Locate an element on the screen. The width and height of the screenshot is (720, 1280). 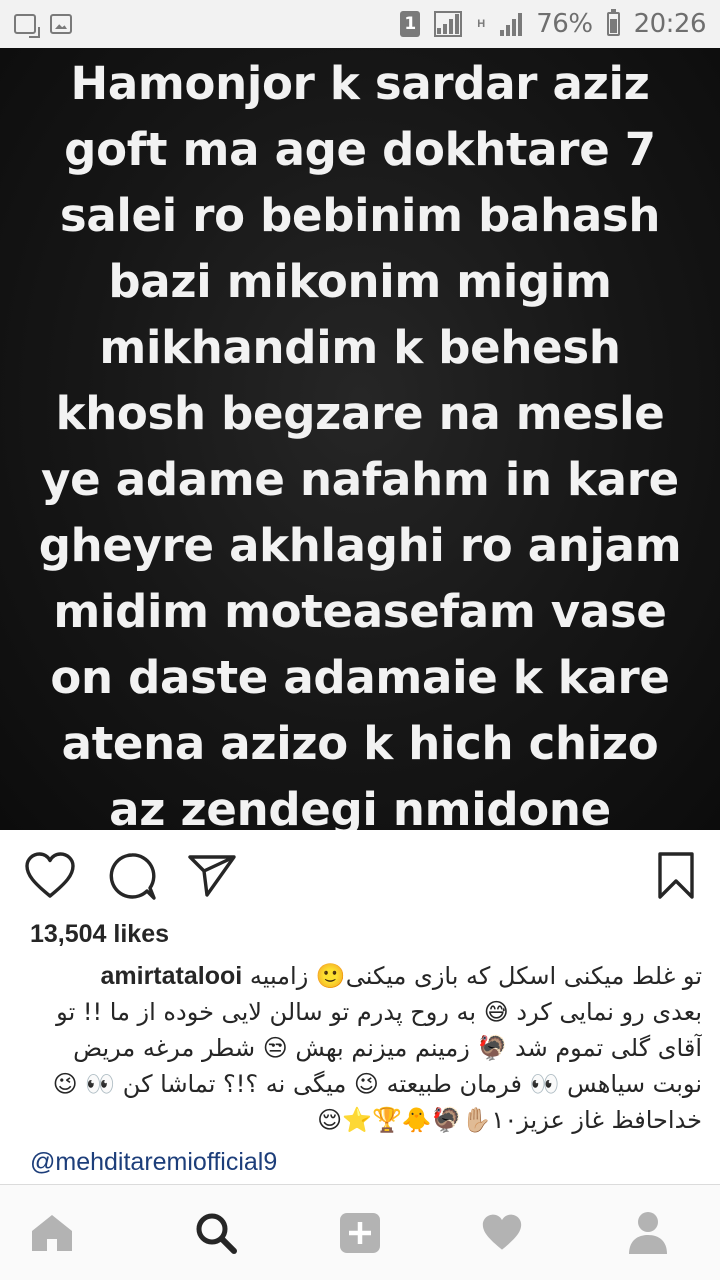
nav-profile is located at coordinates (648, 1233).